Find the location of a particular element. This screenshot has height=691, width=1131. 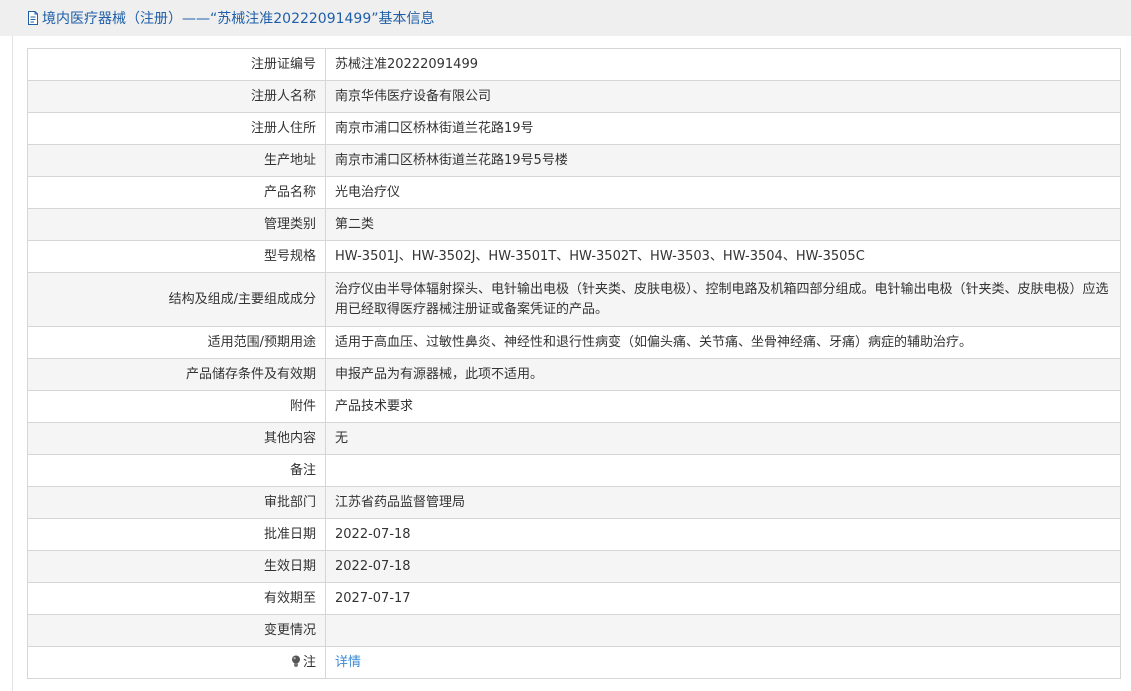

table-row: 注册人名称 南京华伟医疗设备有限公司 is located at coordinates (574, 96).